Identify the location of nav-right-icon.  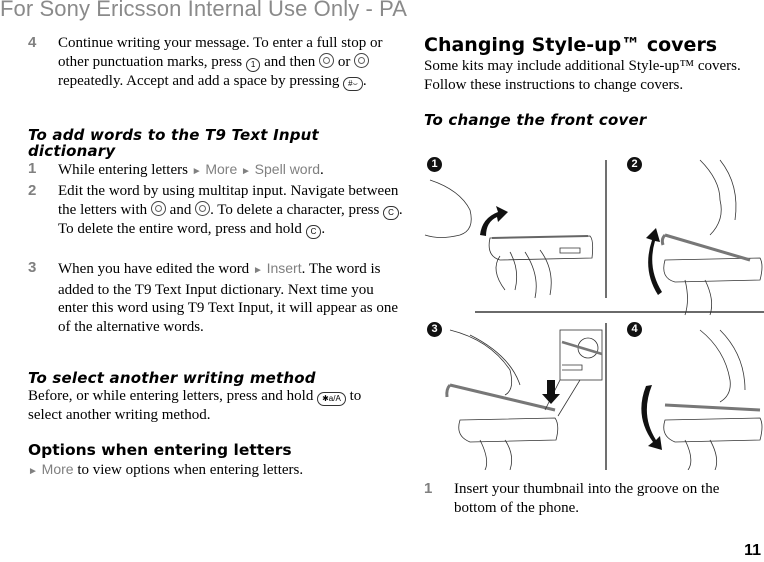
(203, 208).